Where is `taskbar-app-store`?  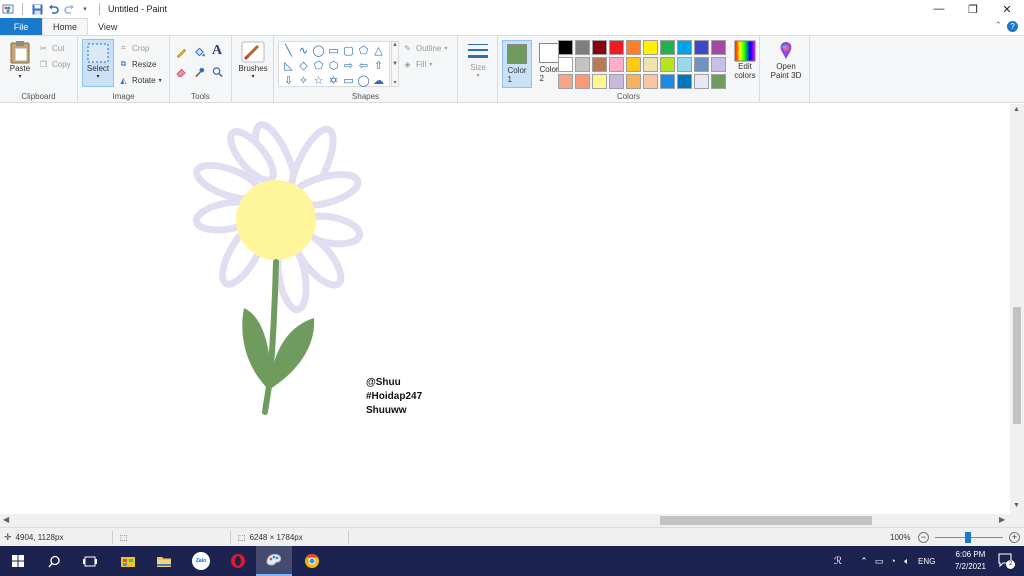 taskbar-app-store is located at coordinates (128, 561).